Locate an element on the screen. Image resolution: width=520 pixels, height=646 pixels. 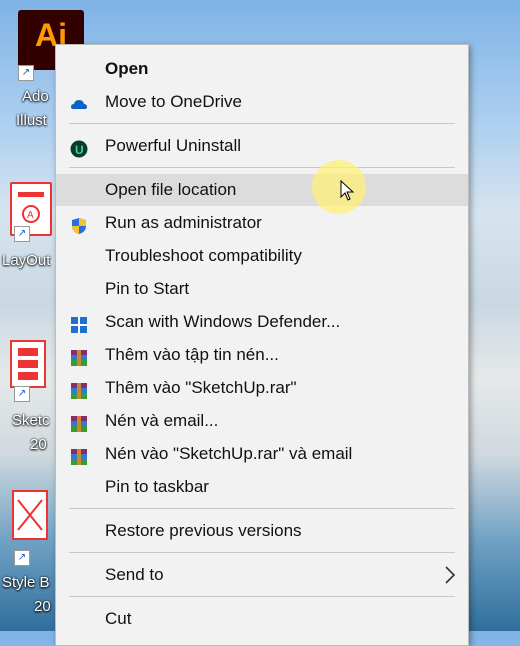
menu-item-open-file-location: Open file location is located at coordinates (262, 190).